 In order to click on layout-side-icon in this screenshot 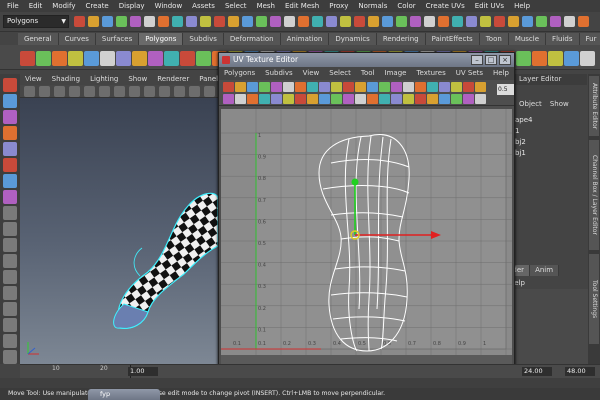, I will do `click(10, 245)`.